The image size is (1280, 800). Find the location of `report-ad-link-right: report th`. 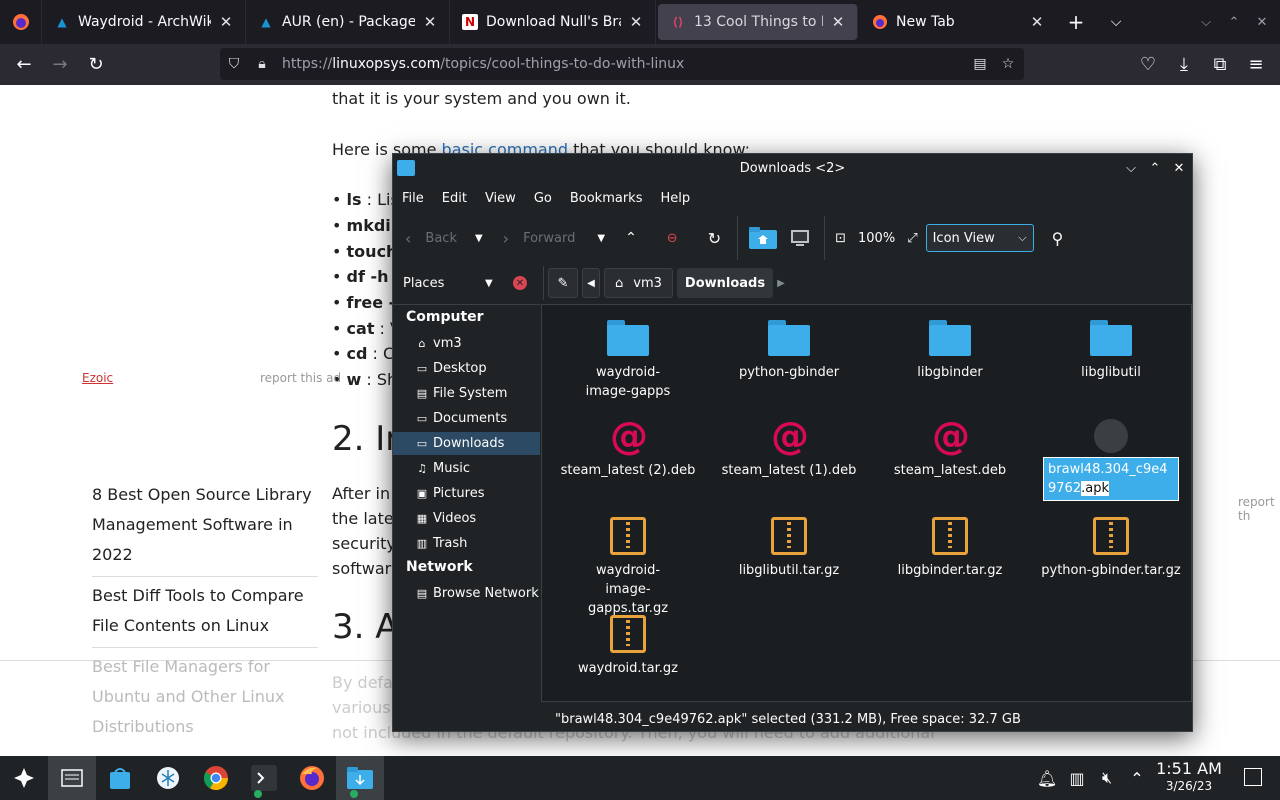

report-ad-link-right: report th is located at coordinates (1259, 509).